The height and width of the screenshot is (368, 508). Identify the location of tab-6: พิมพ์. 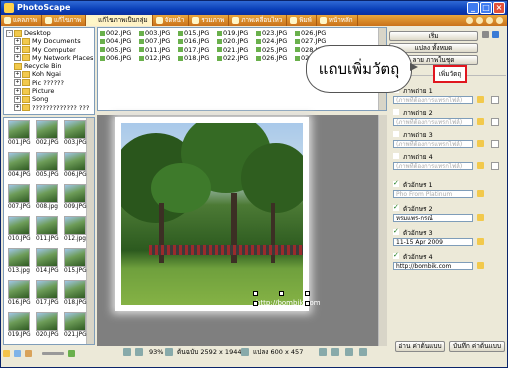
(302, 20).